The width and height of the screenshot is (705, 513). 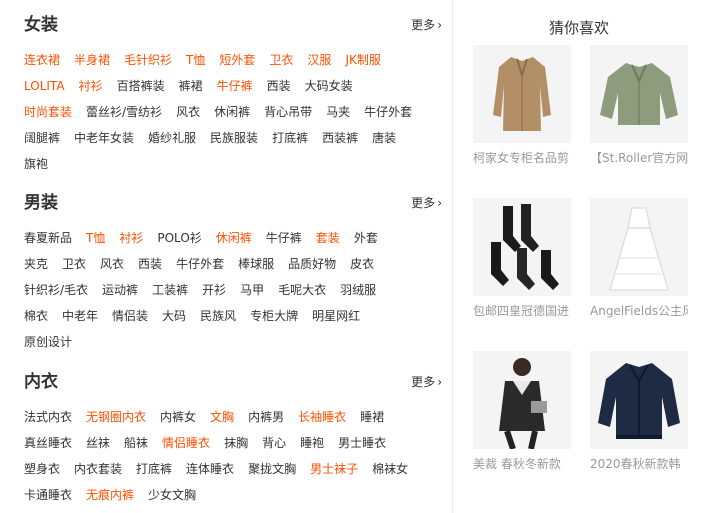 I want to click on category-tag-link: 船袜, so click(x=136, y=443).